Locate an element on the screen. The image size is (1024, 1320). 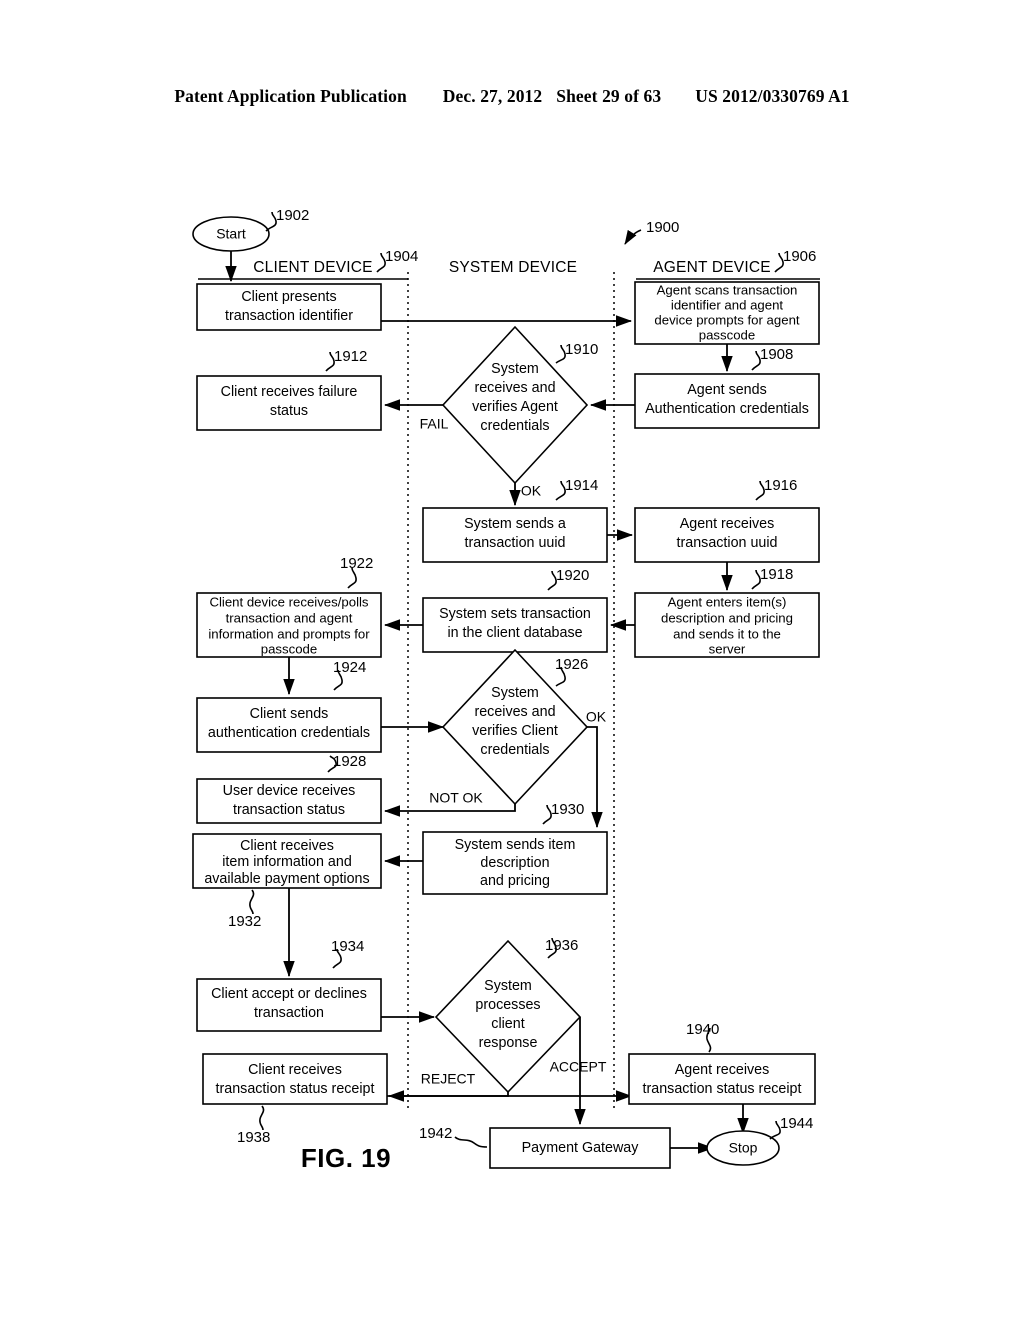
node-1928-line2: transaction status is located at coordinates (289, 810).